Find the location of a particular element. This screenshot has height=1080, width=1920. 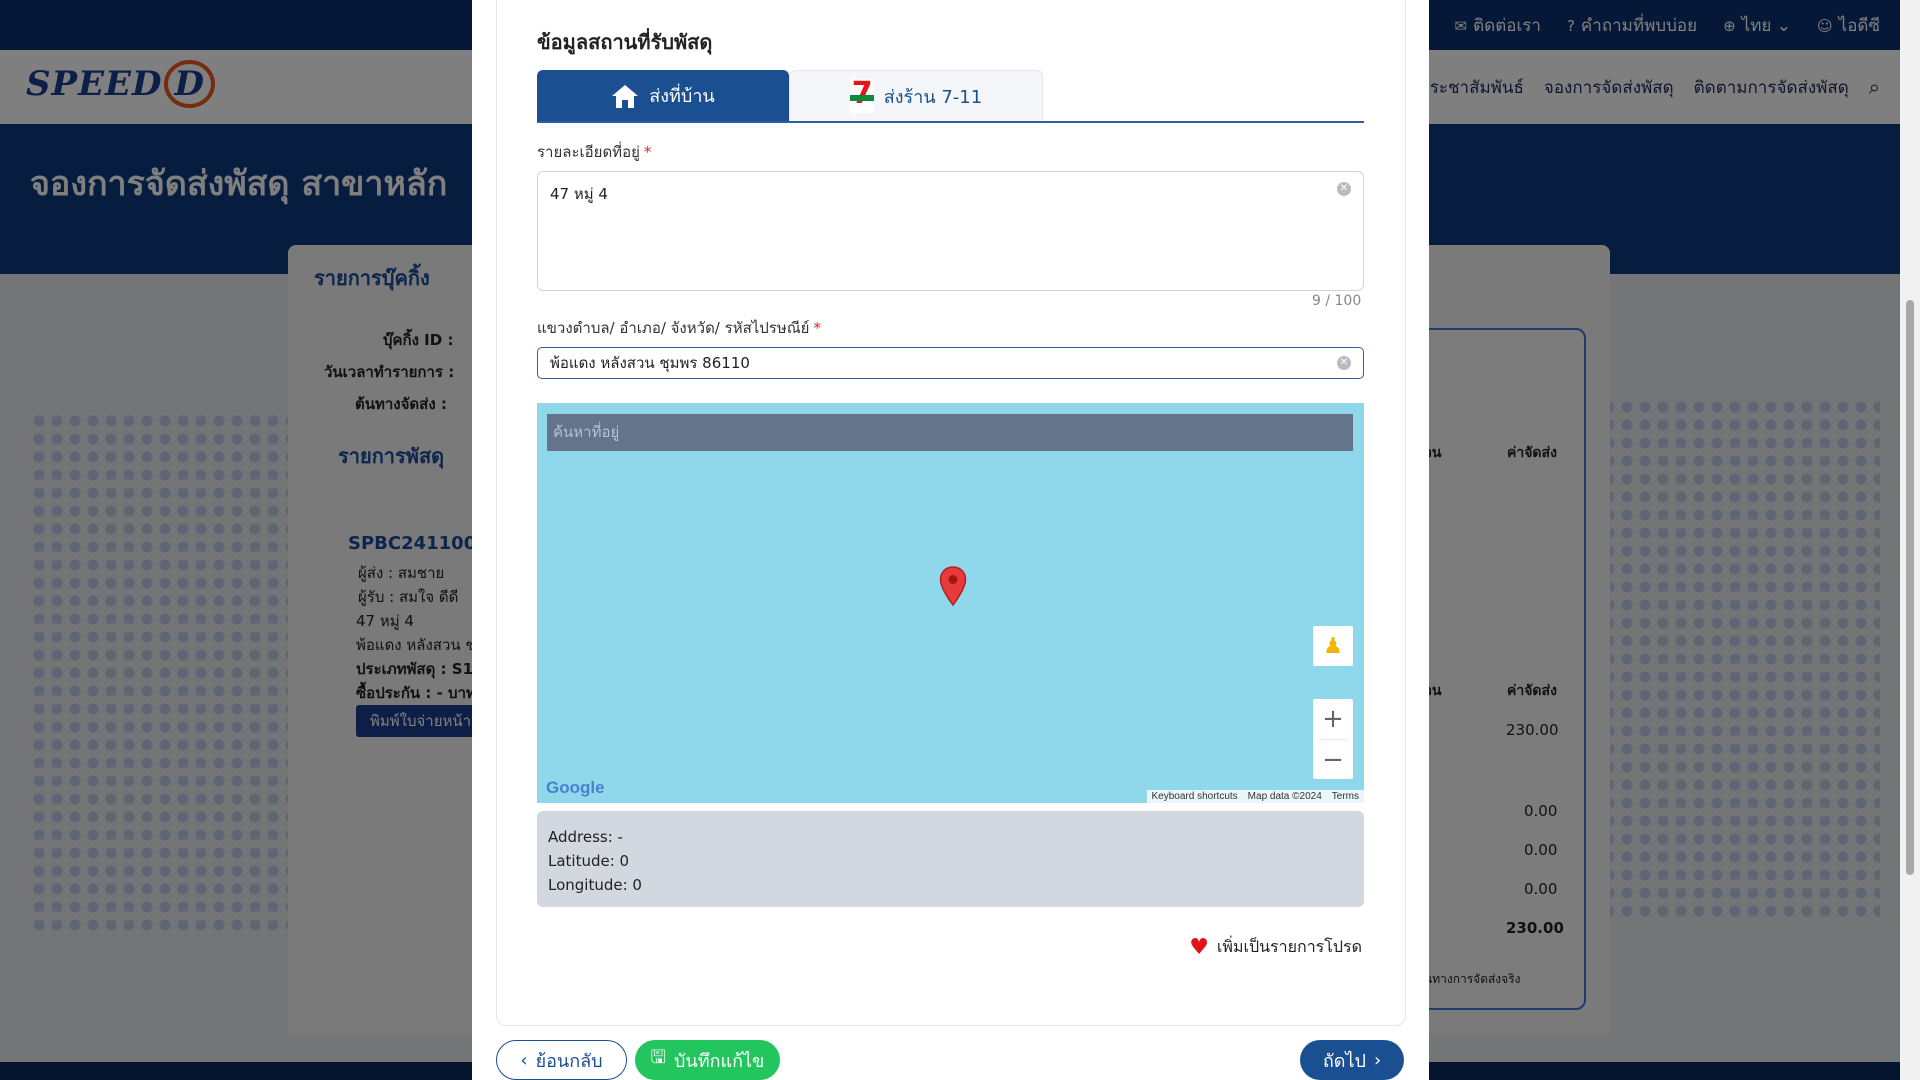

location-info-box: Address: - Latitude: 0 Longitude: 0 is located at coordinates (950, 859).